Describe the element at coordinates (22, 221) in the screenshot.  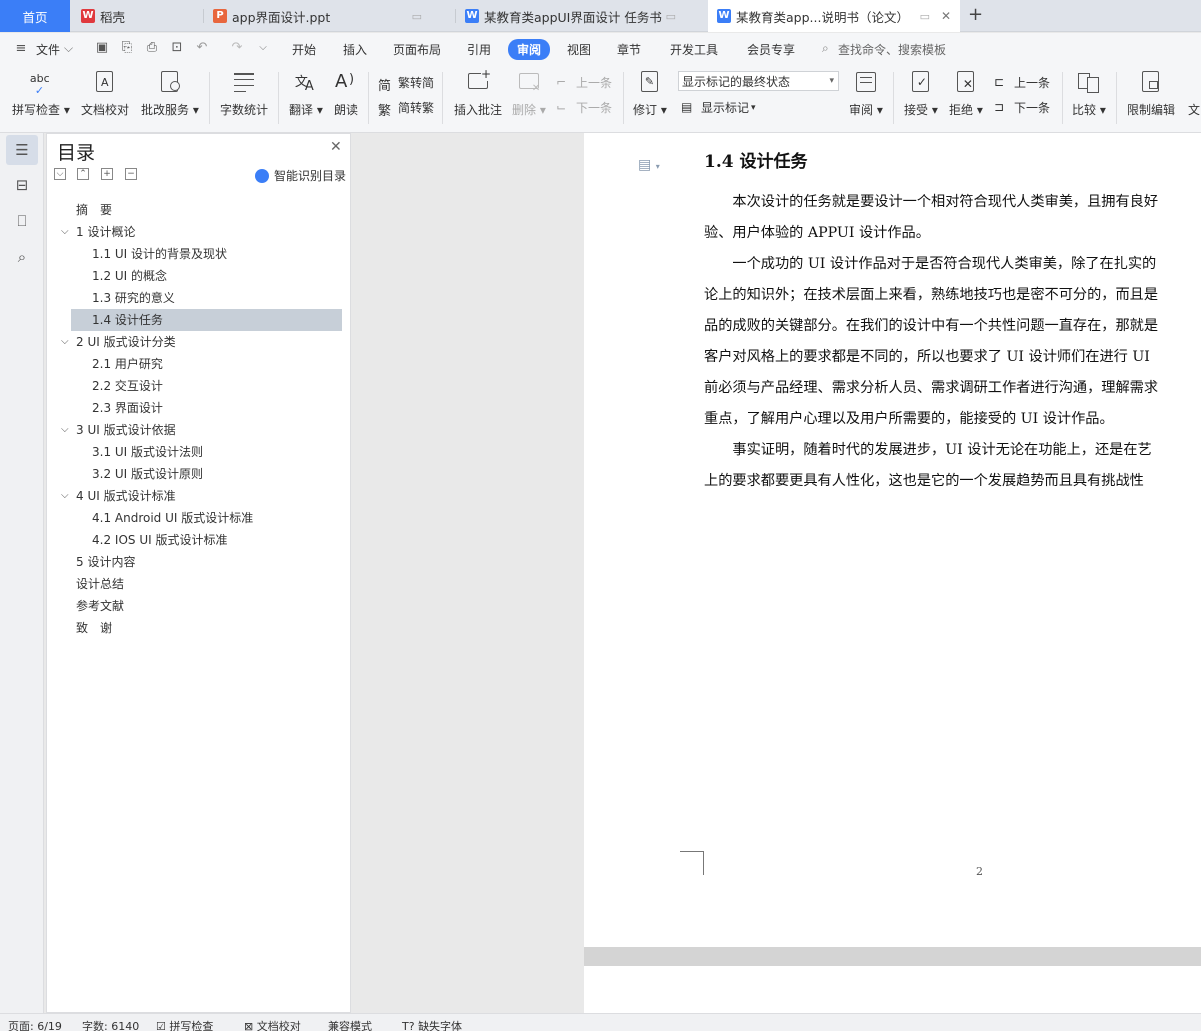
I see `bookmark-icon: ⎕` at that location.